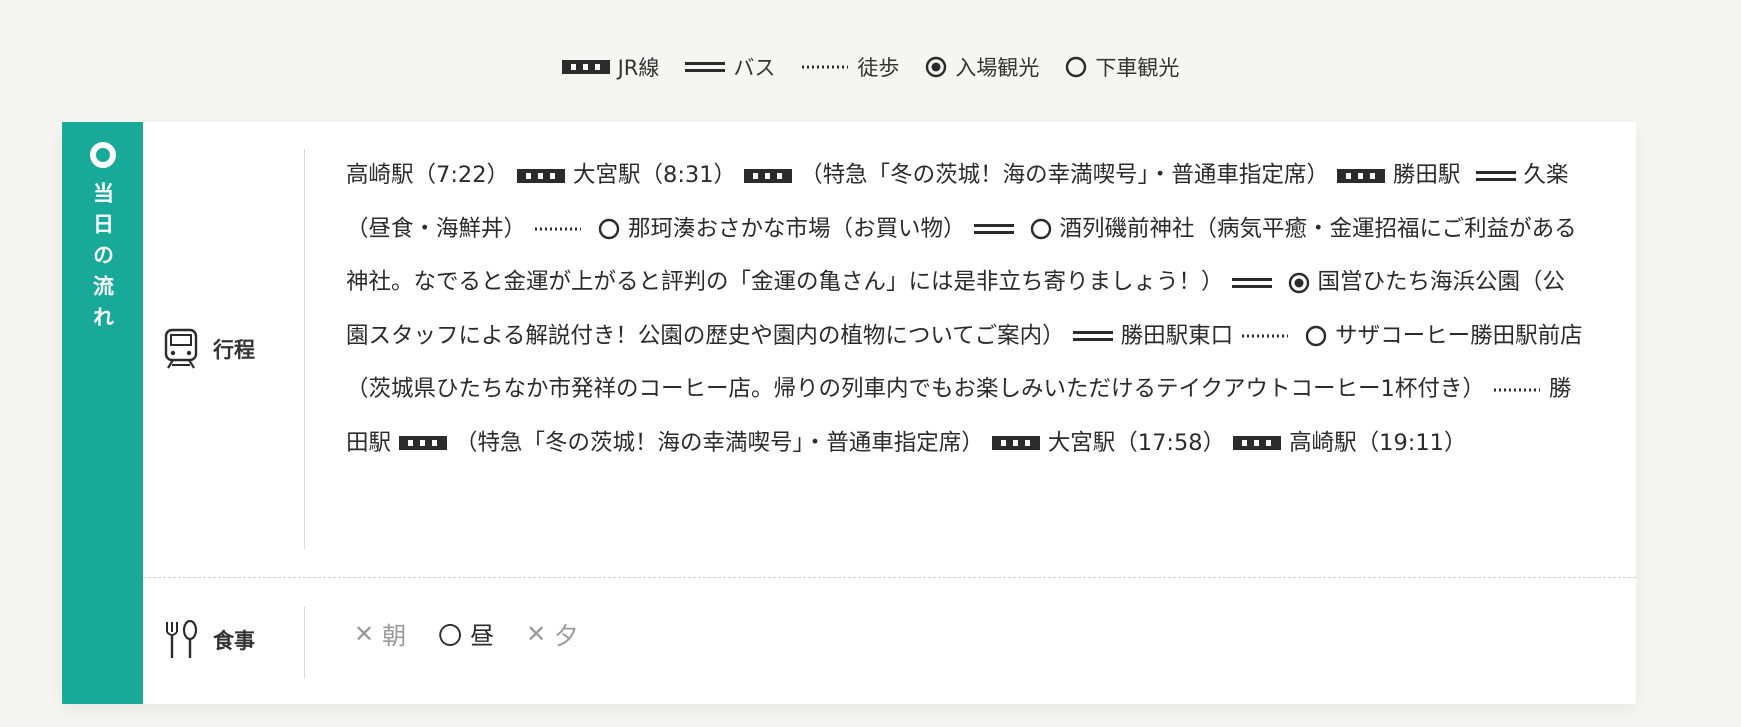  Describe the element at coordinates (234, 350) in the screenshot. I see `schedule-label: 行程` at that location.